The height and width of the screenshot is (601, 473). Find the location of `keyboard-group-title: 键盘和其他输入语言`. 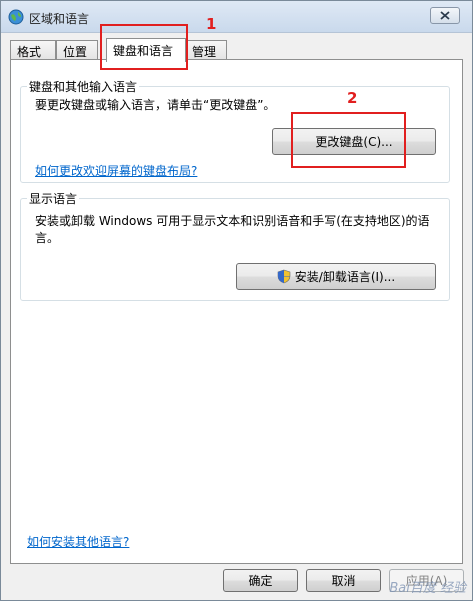

keyboard-group-title: 键盘和其他输入语言 is located at coordinates (83, 86).